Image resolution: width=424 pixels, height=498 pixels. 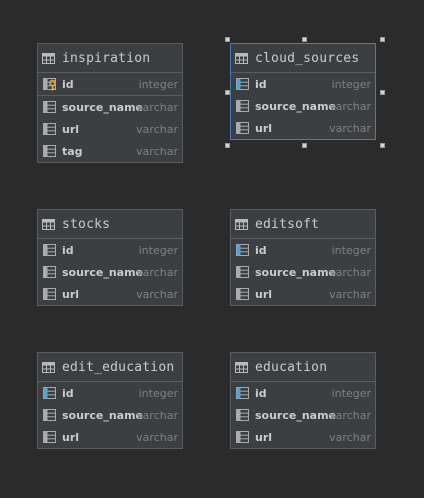 I want to click on table-header: cloud_sources, so click(x=303, y=58).